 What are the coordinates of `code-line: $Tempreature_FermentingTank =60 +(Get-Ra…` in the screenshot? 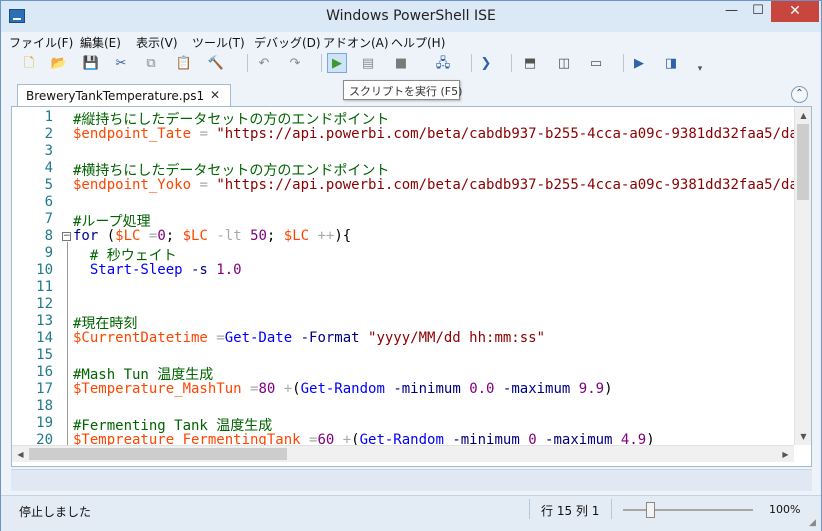 It's located at (364, 438).